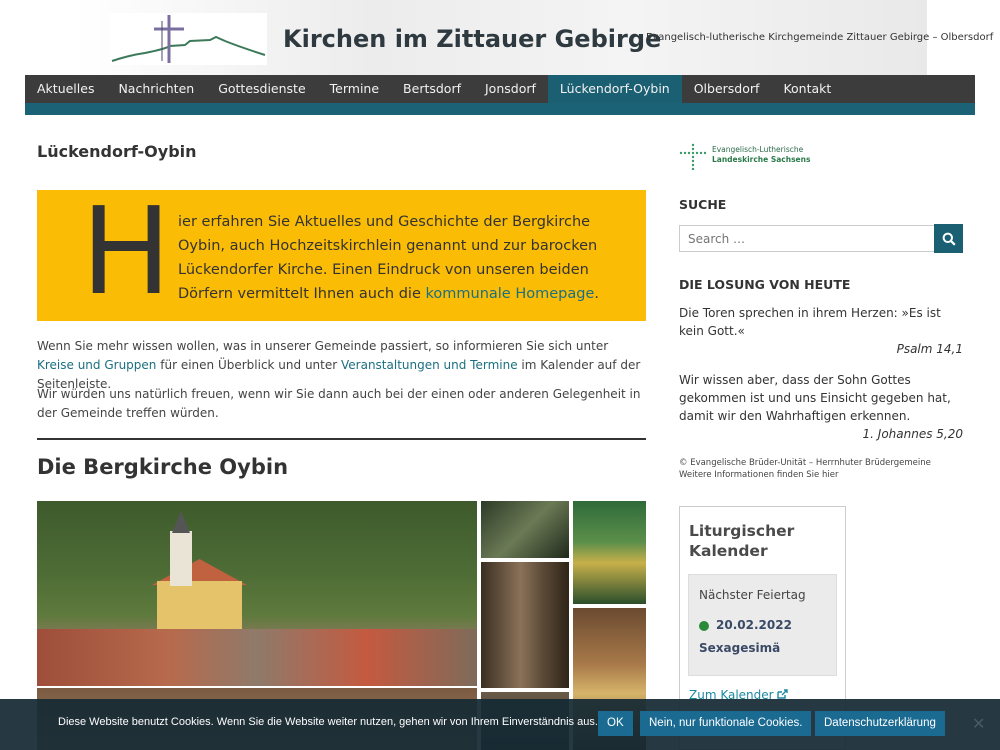 The height and width of the screenshot is (750, 1000). Describe the element at coordinates (429, 365) in the screenshot. I see `veranstaltungen-link: Veranstaltungen und Termine` at that location.